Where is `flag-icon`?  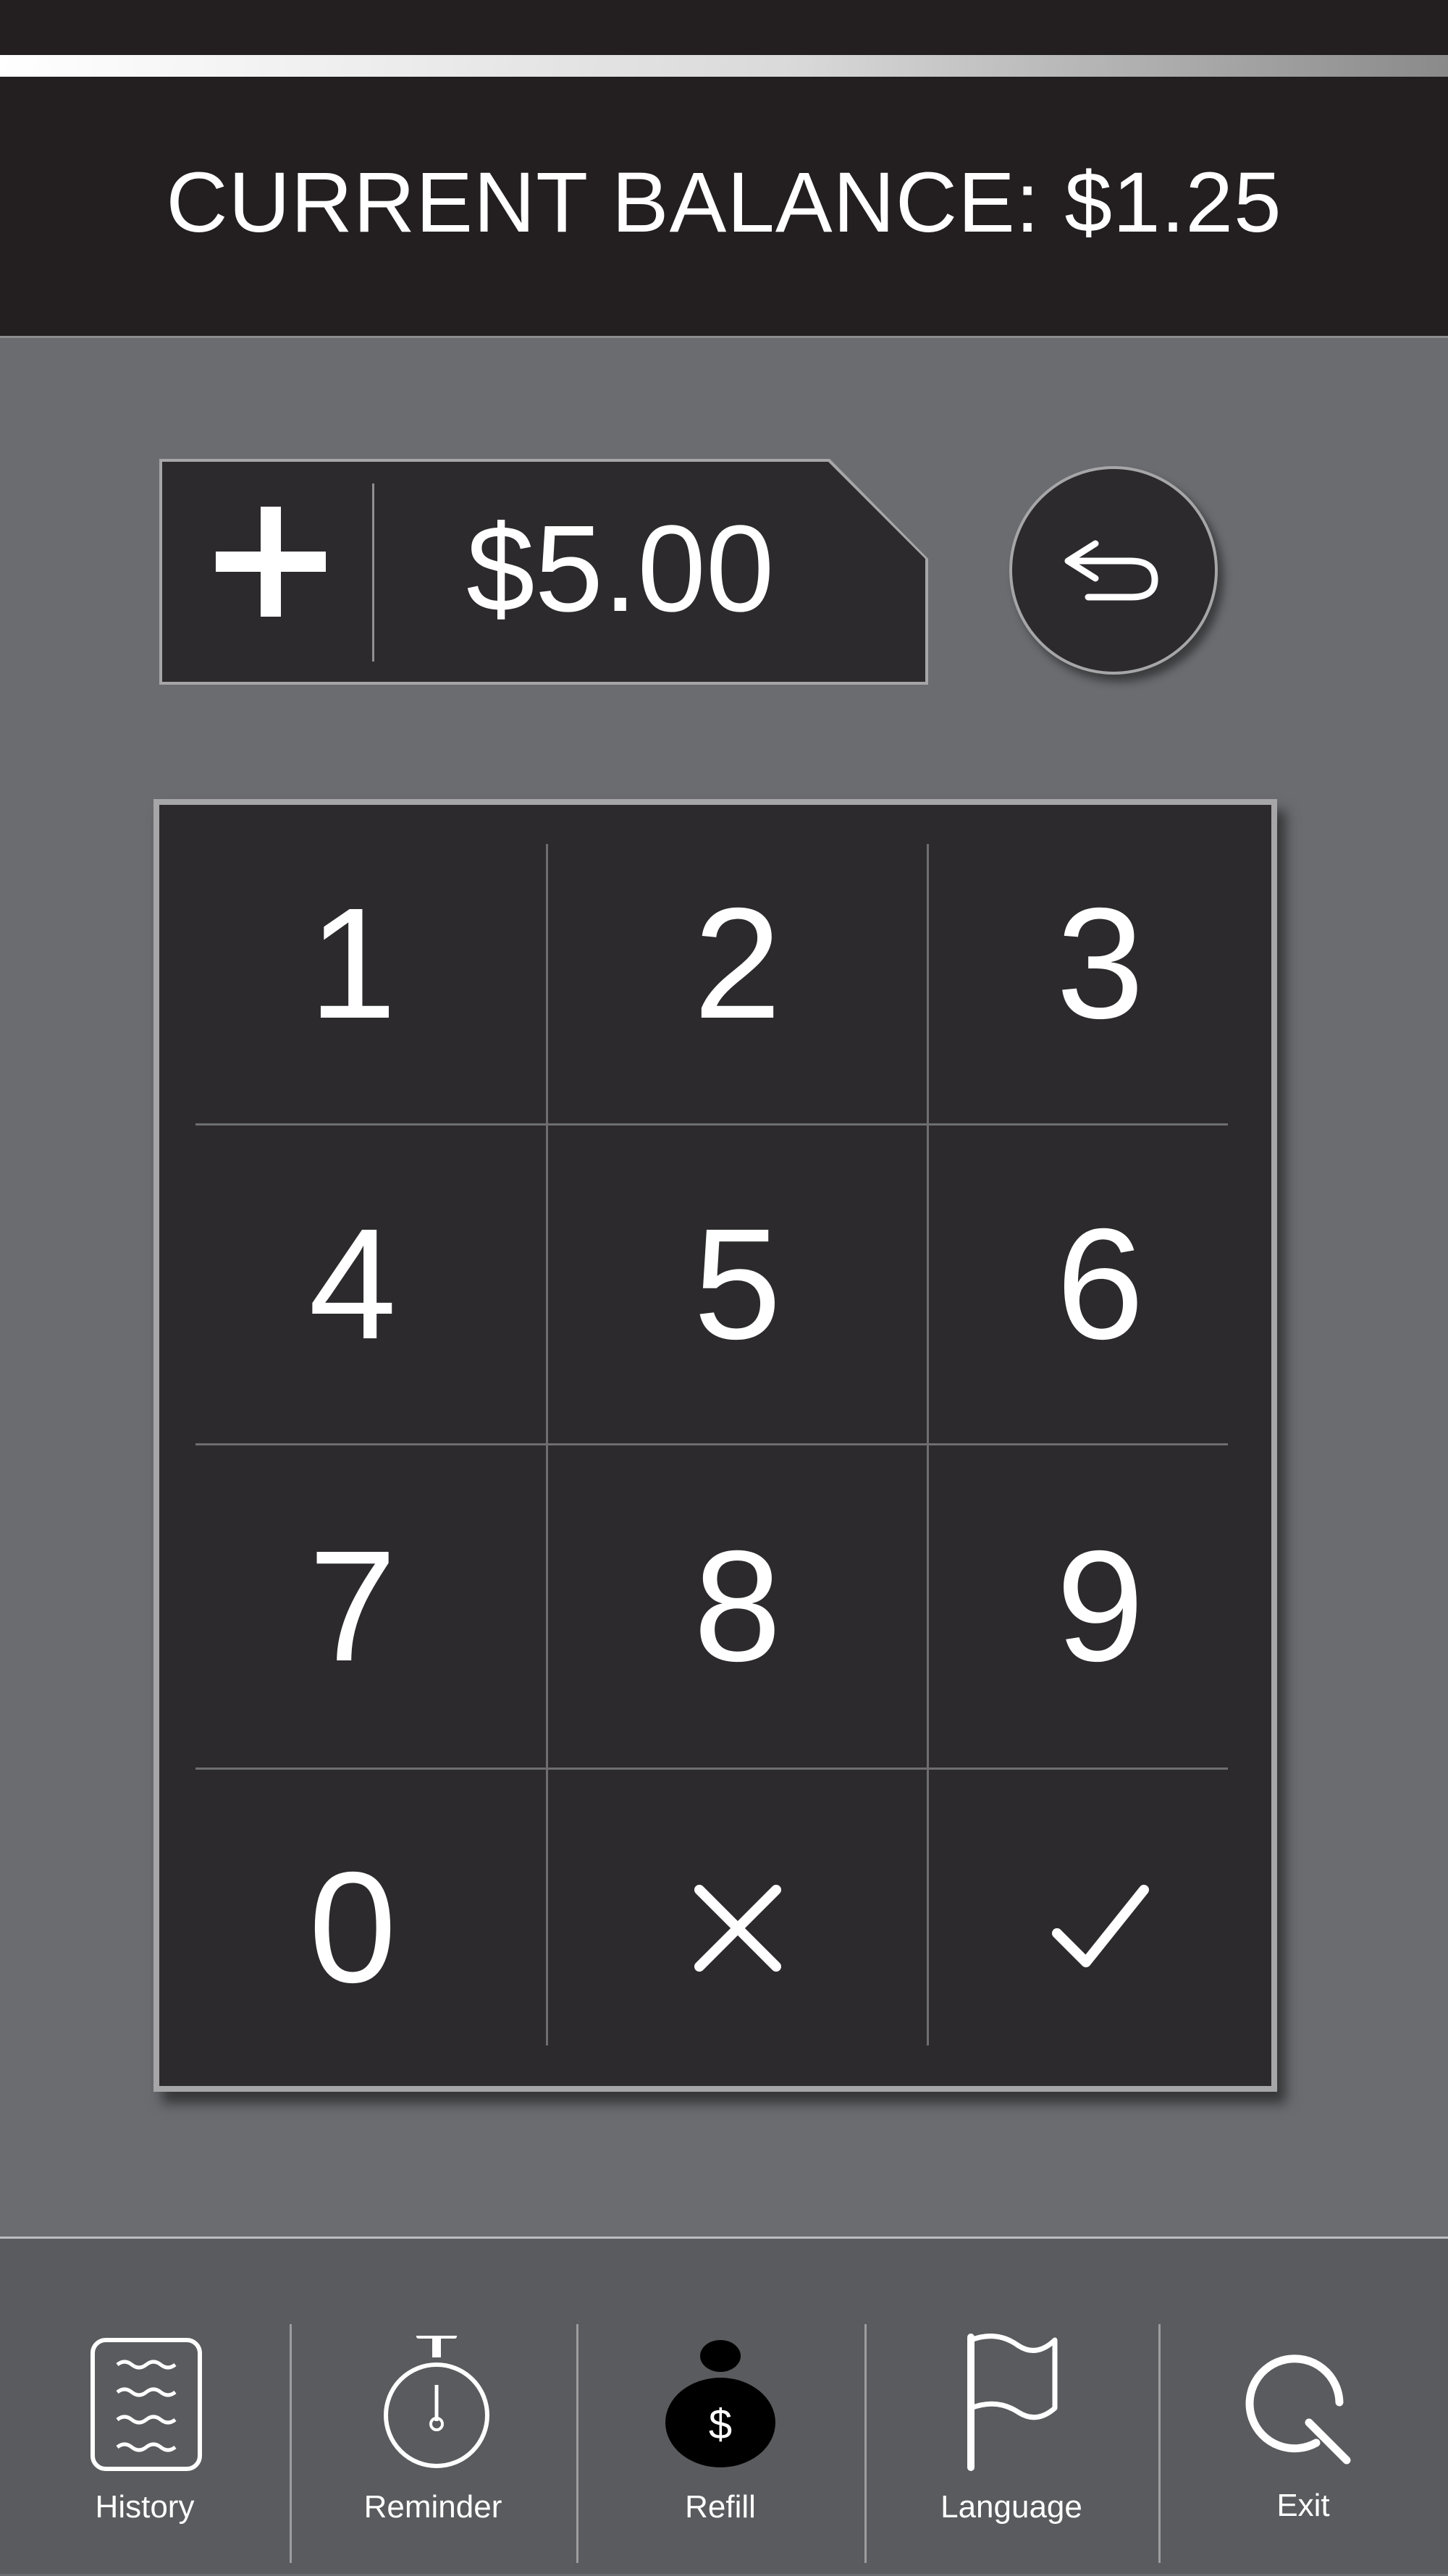
flag-icon is located at coordinates (1012, 2402).